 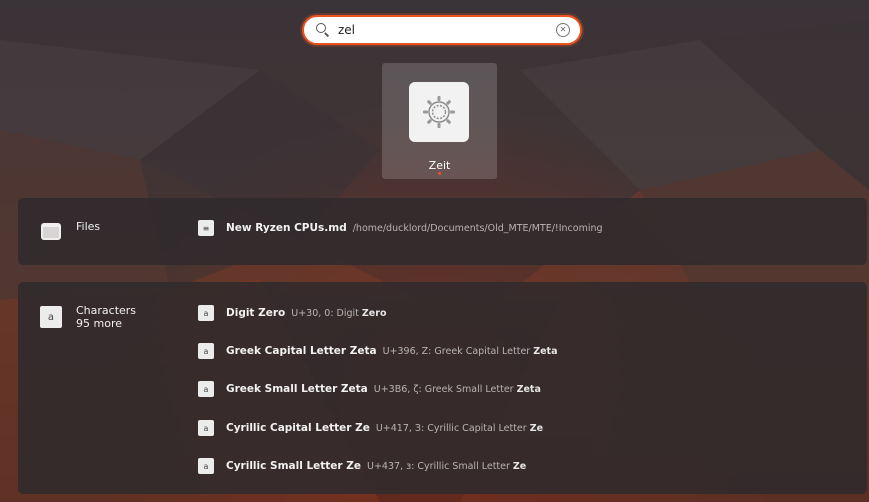 What do you see at coordinates (447, 466) in the screenshot?
I see `result-description: U+437, з: Cyrillic Small Letter Ze` at bounding box center [447, 466].